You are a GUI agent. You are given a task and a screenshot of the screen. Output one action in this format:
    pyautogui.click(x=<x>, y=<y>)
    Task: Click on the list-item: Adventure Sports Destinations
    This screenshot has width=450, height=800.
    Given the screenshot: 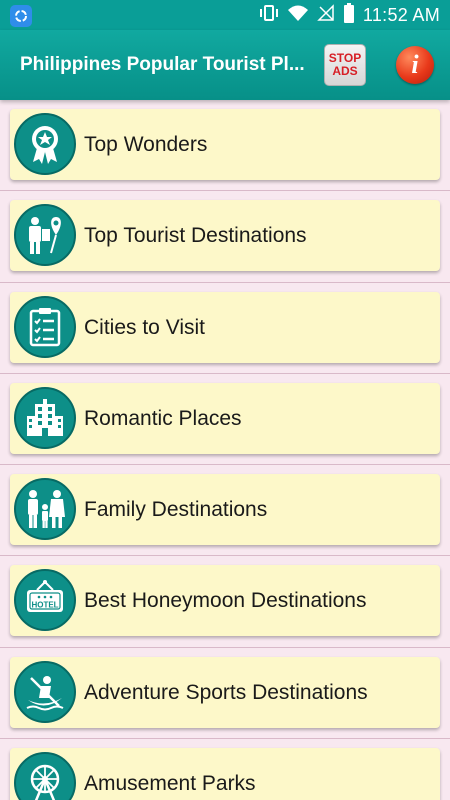 What is the action you would take?
    pyautogui.click(x=225, y=694)
    